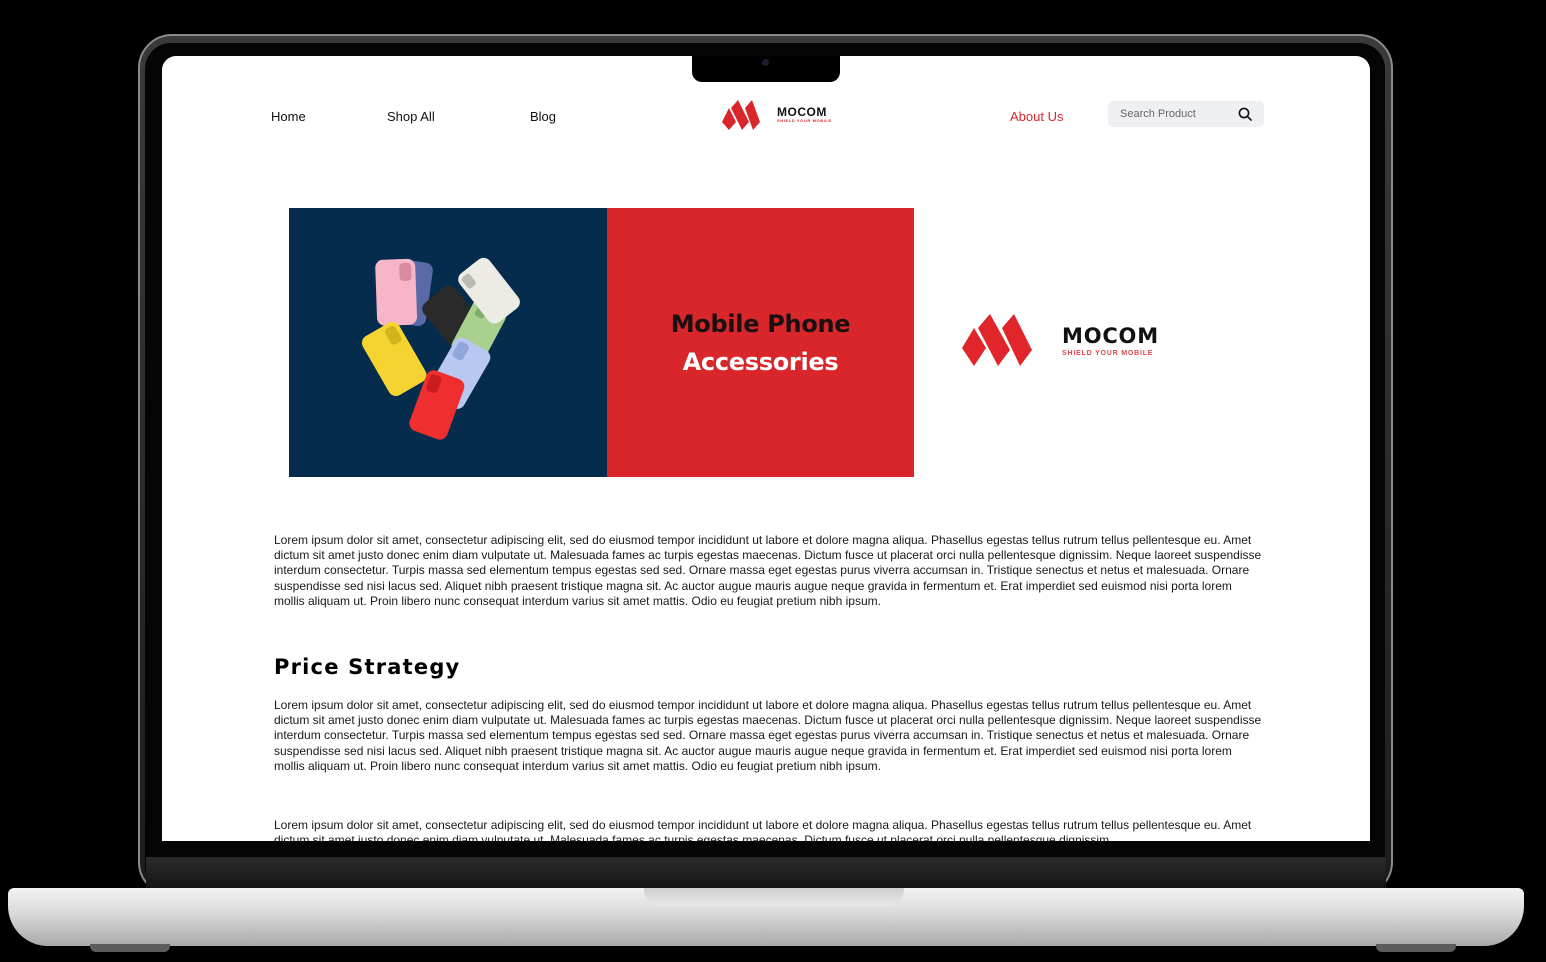  What do you see at coordinates (766, 917) in the screenshot?
I see `laptop-base` at bounding box center [766, 917].